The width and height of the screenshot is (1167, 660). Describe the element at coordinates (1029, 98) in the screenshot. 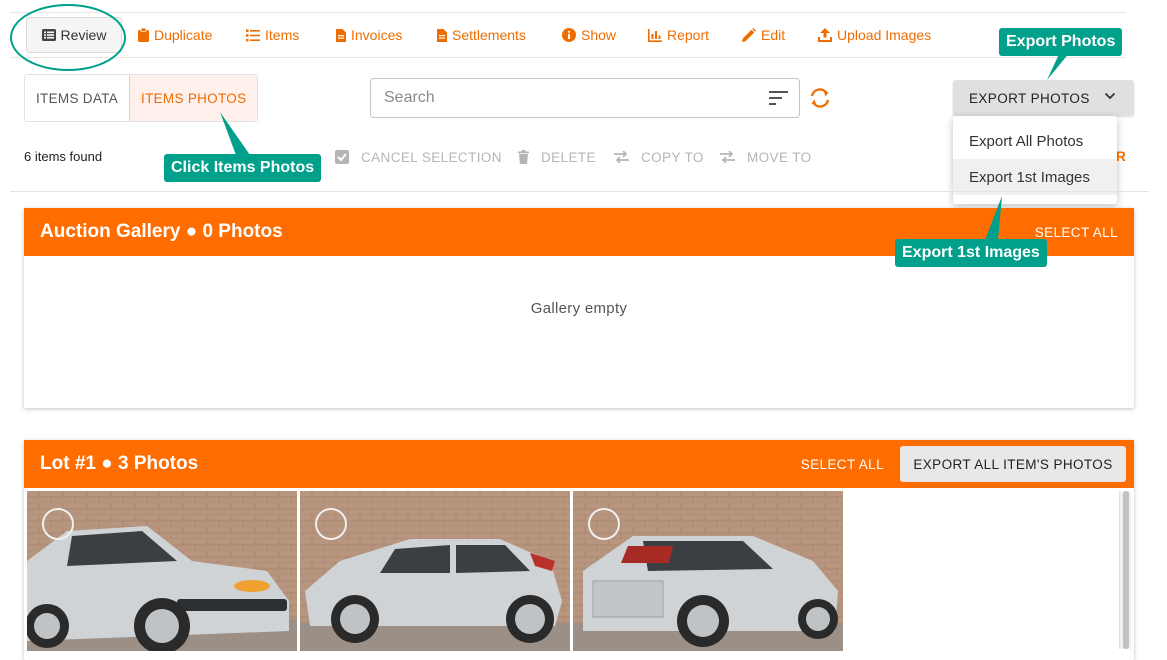

I see `export-photos-label: EXPORT PHOTOS` at that location.